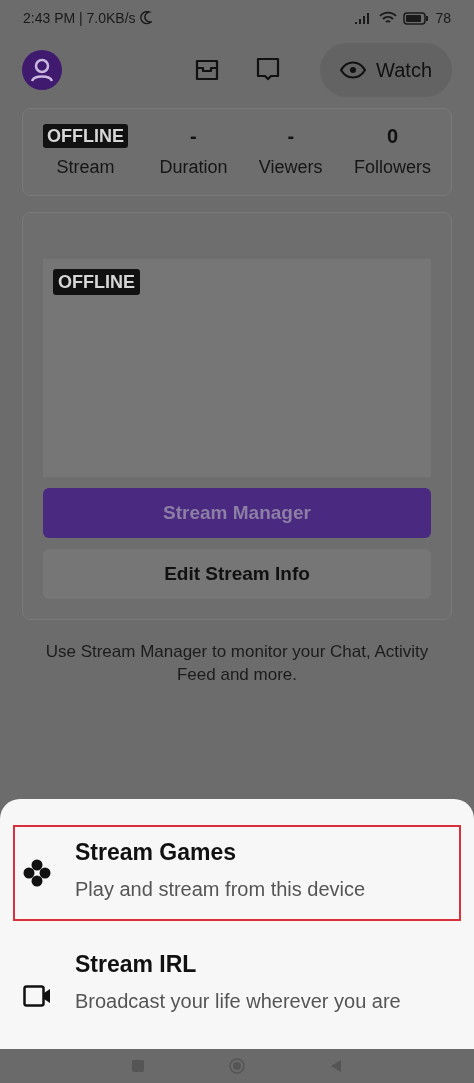  Describe the element at coordinates (388, 18) in the screenshot. I see `wifi-icon` at that location.